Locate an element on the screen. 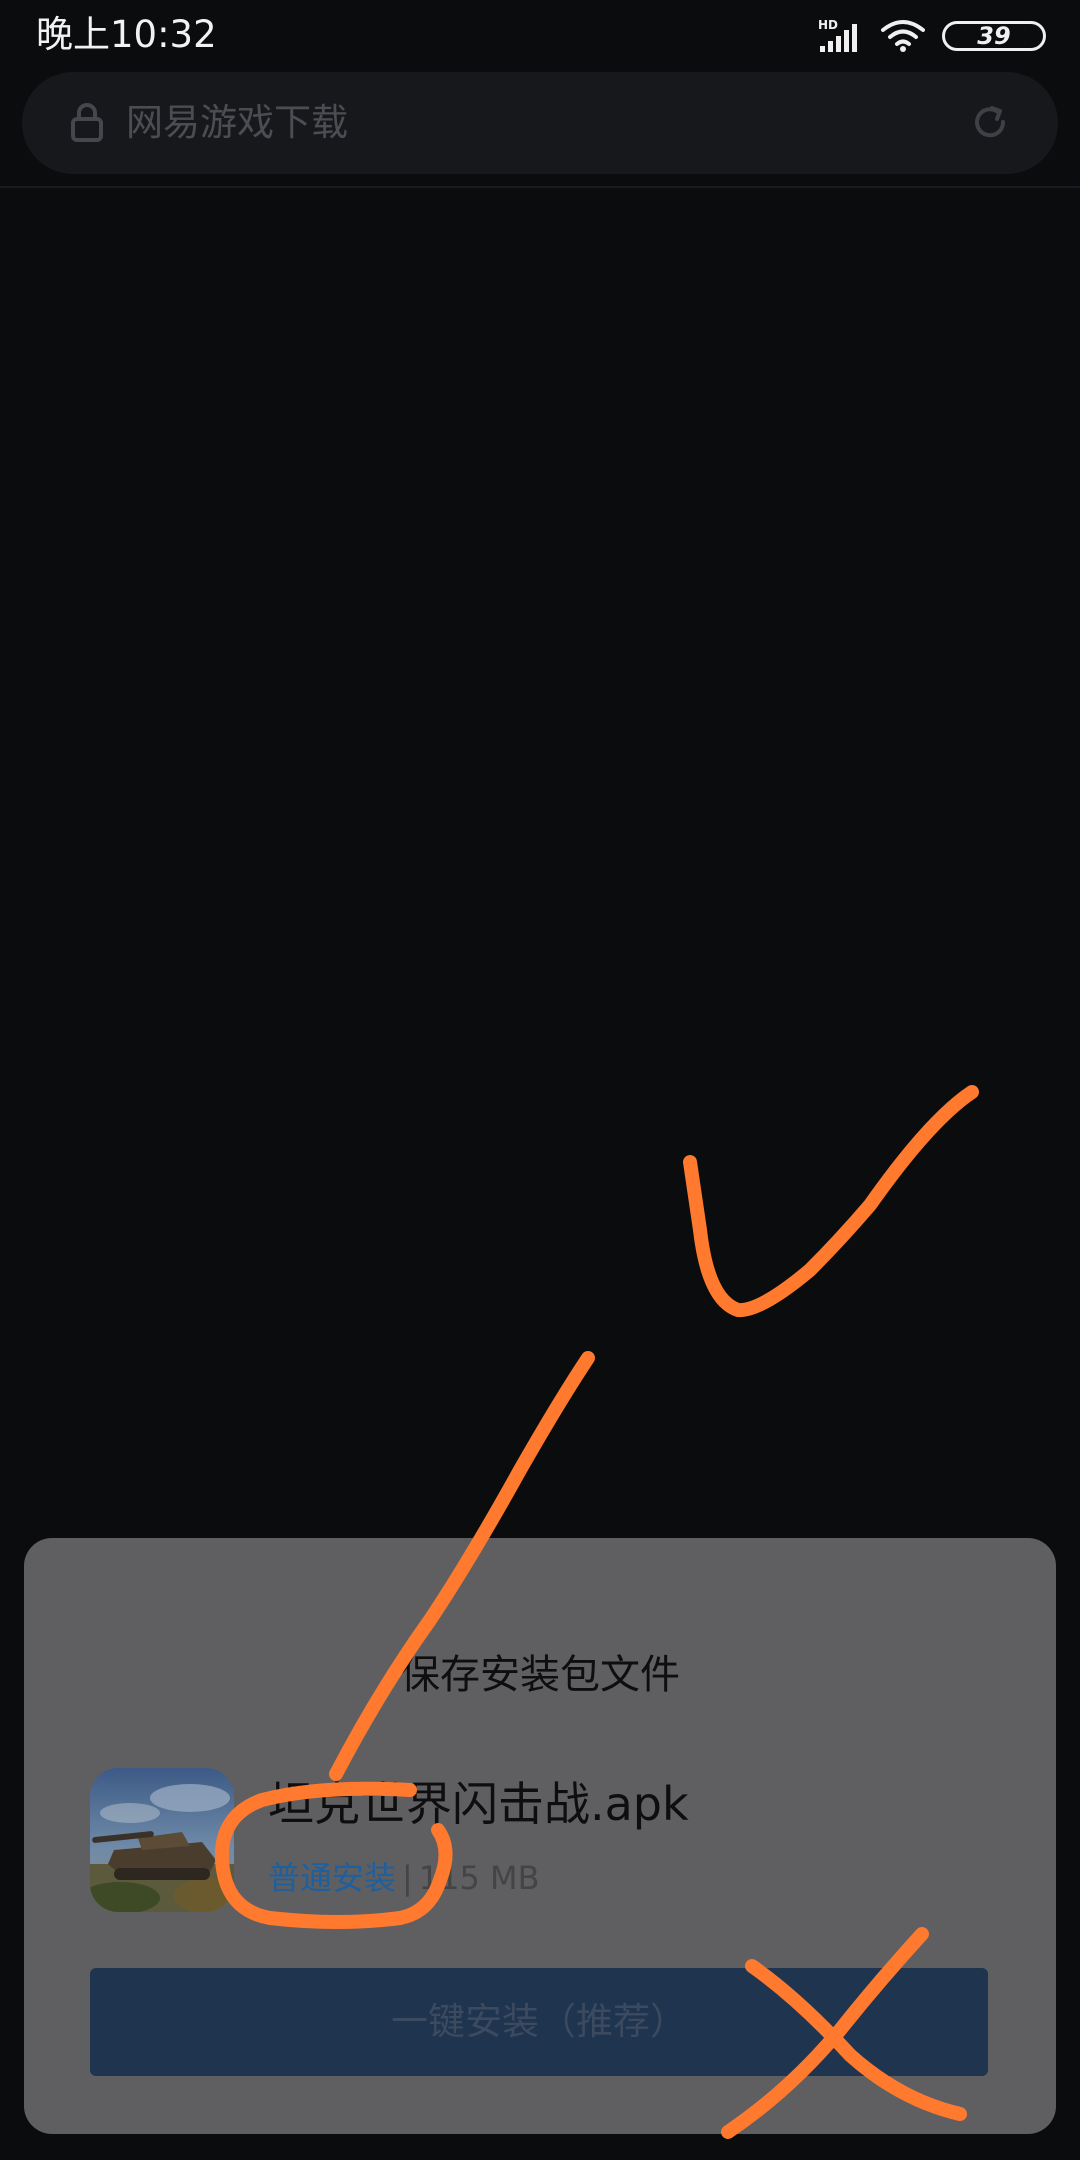 This screenshot has width=1080, height=2160. file-size: 115 MB is located at coordinates (479, 1878).